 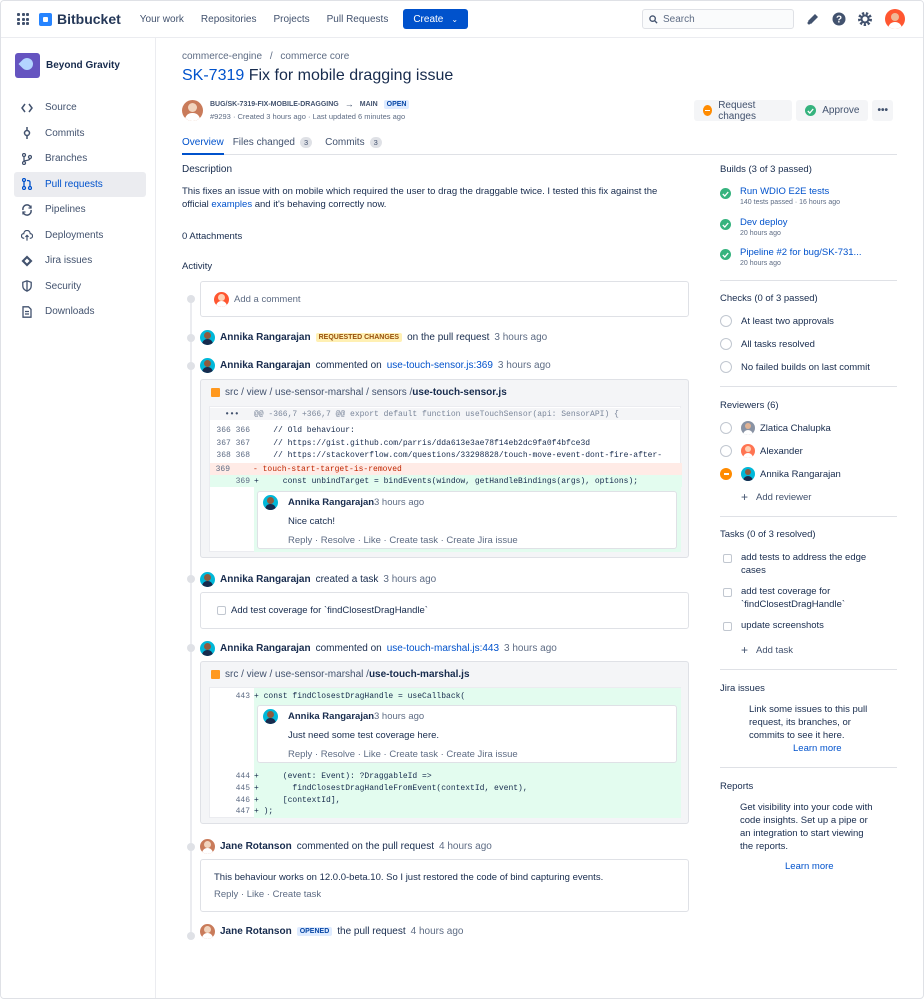 I want to click on line-number: 366 366, so click(x=232, y=430).